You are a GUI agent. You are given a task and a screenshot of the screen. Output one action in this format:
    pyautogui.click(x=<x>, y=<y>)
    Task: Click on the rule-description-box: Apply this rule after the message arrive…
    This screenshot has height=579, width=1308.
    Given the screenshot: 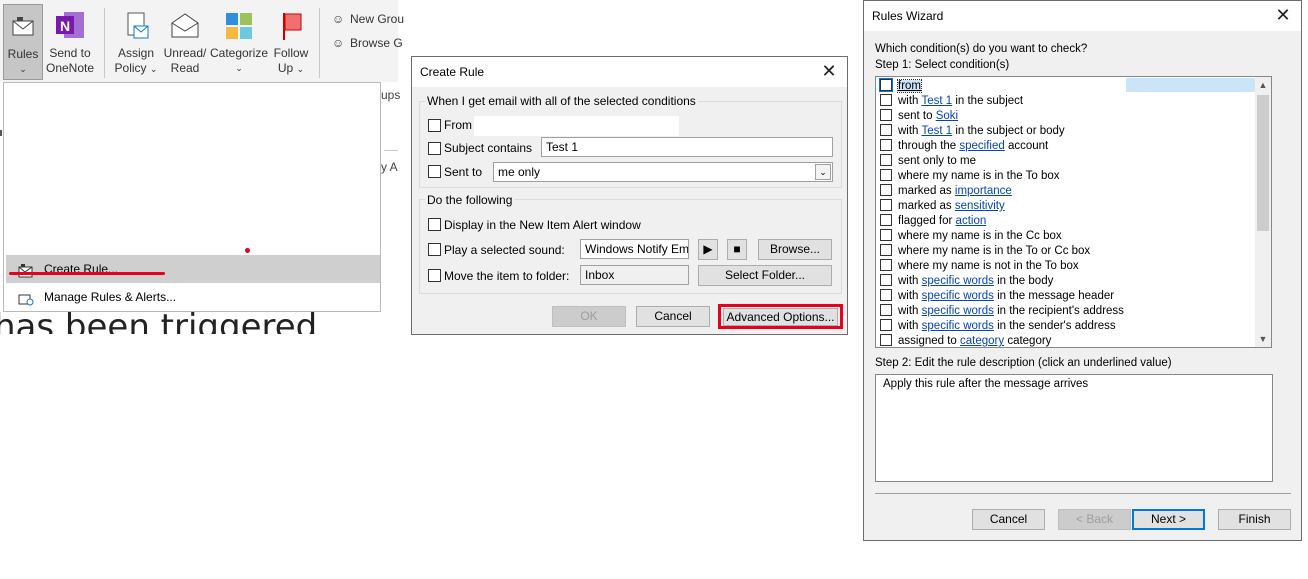 What is the action you would take?
    pyautogui.click(x=1074, y=428)
    